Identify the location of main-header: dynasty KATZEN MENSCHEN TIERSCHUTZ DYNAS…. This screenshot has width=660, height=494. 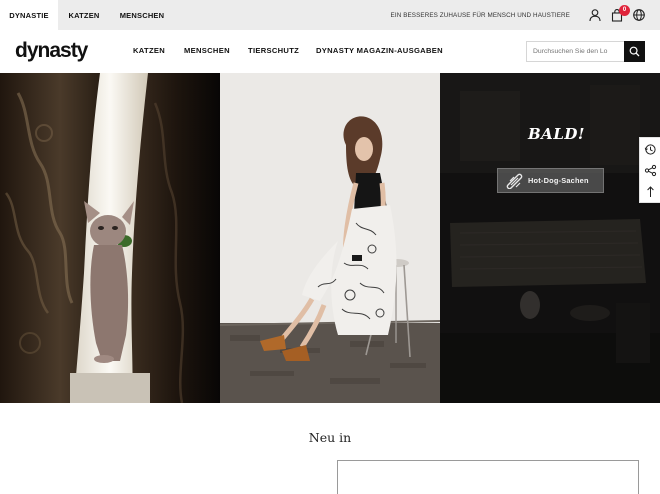
(330, 51).